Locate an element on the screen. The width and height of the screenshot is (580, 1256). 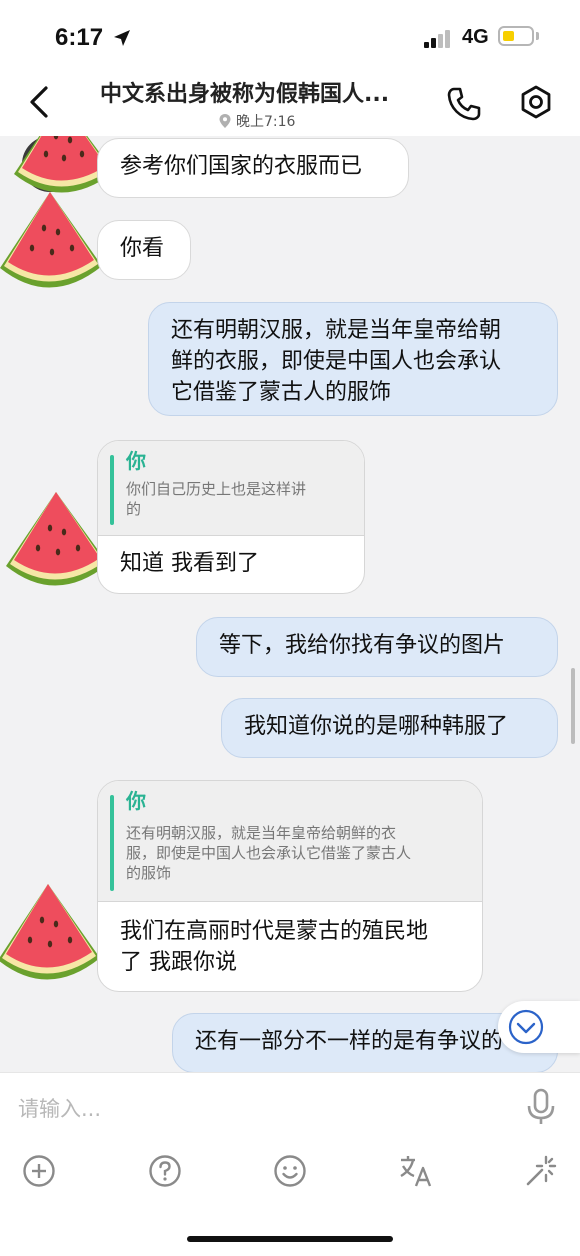
quoted-message: 你 你们自己历史上也是这样讲 的 is located at coordinates (231, 488).